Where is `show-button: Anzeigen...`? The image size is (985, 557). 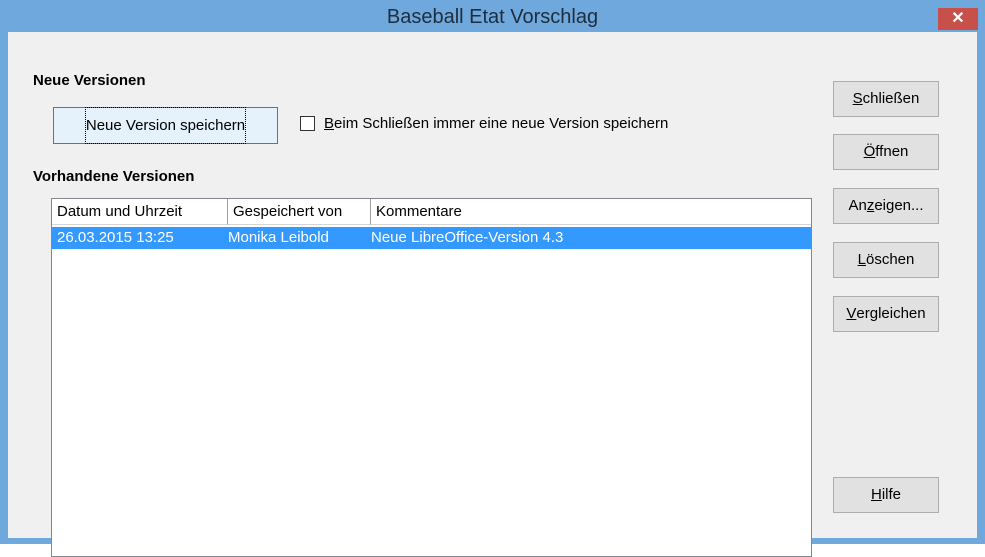
show-button: Anzeigen... is located at coordinates (886, 206).